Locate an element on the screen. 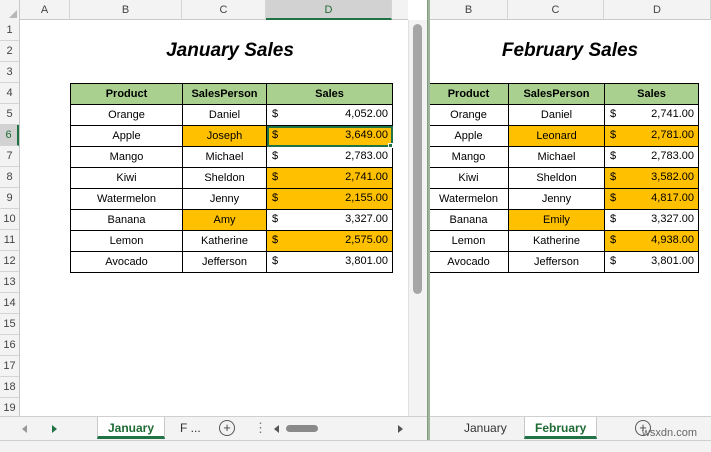 This screenshot has width=711, height=452. row-header: 6 is located at coordinates (9, 135).